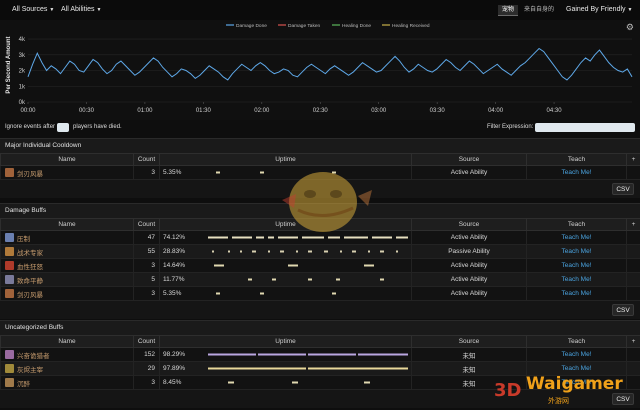  I want to click on sources-dropdown-label: All Sources, so click(30, 9).